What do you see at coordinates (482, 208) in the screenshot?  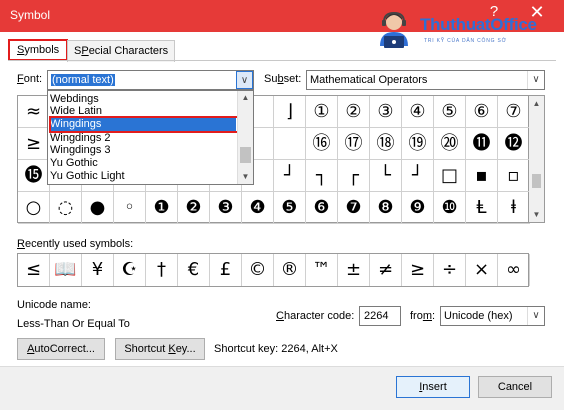 I see `symbol-cell: Ⱡ` at bounding box center [482, 208].